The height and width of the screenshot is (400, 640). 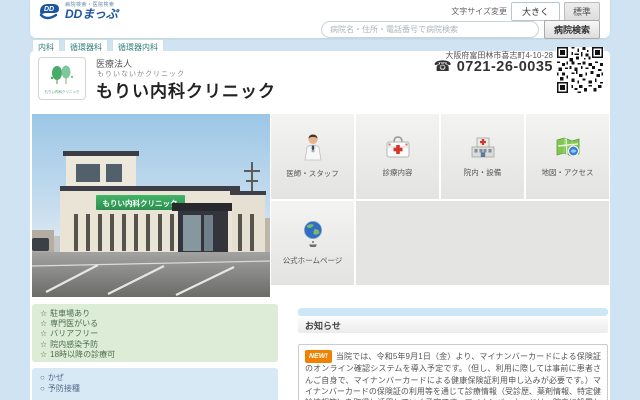 What do you see at coordinates (567, 173) in the screenshot?
I see `menu-label: 地図・アクセス` at bounding box center [567, 173].